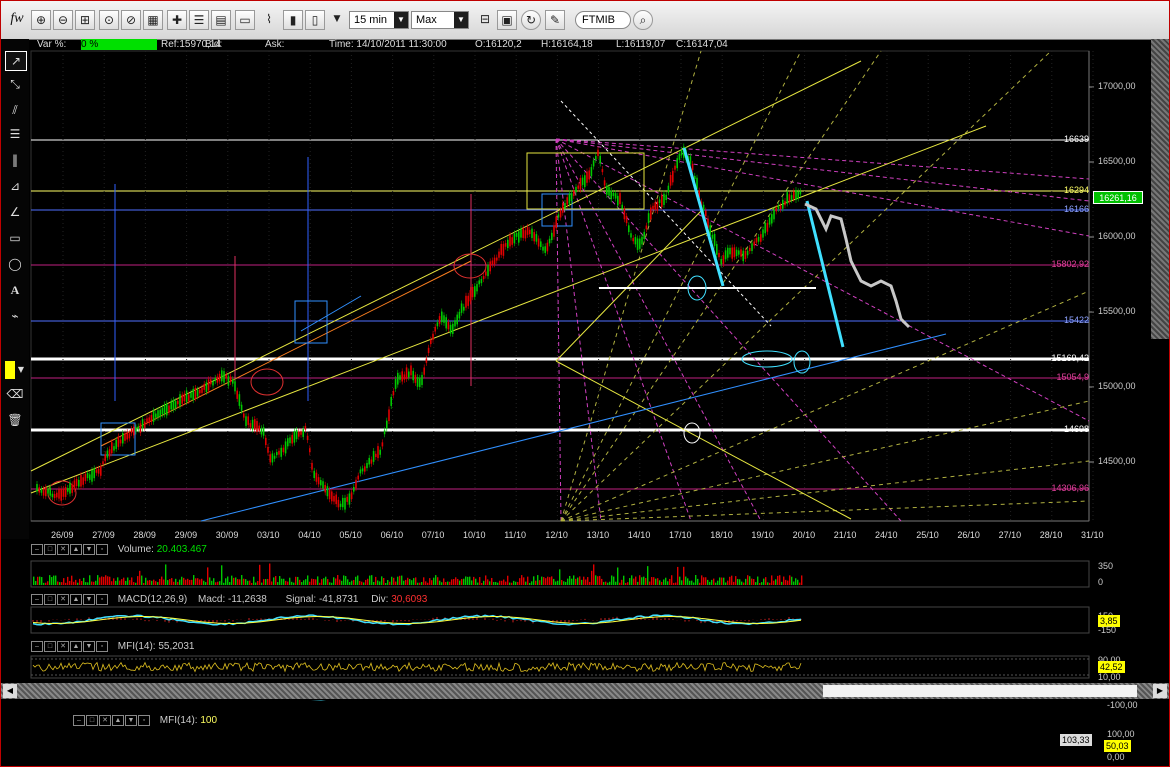 The height and width of the screenshot is (767, 1170). I want to click on date-tick: 30/09, so click(227, 535).